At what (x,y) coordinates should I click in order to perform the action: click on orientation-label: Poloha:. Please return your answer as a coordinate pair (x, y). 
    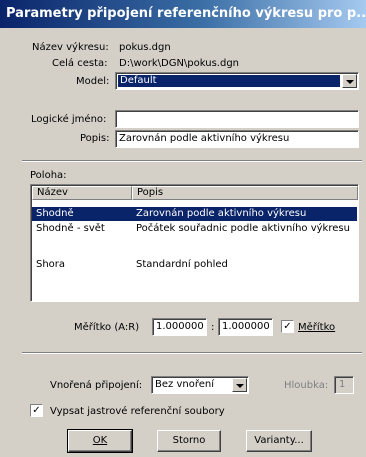
    Looking at the image, I should click on (48, 175).